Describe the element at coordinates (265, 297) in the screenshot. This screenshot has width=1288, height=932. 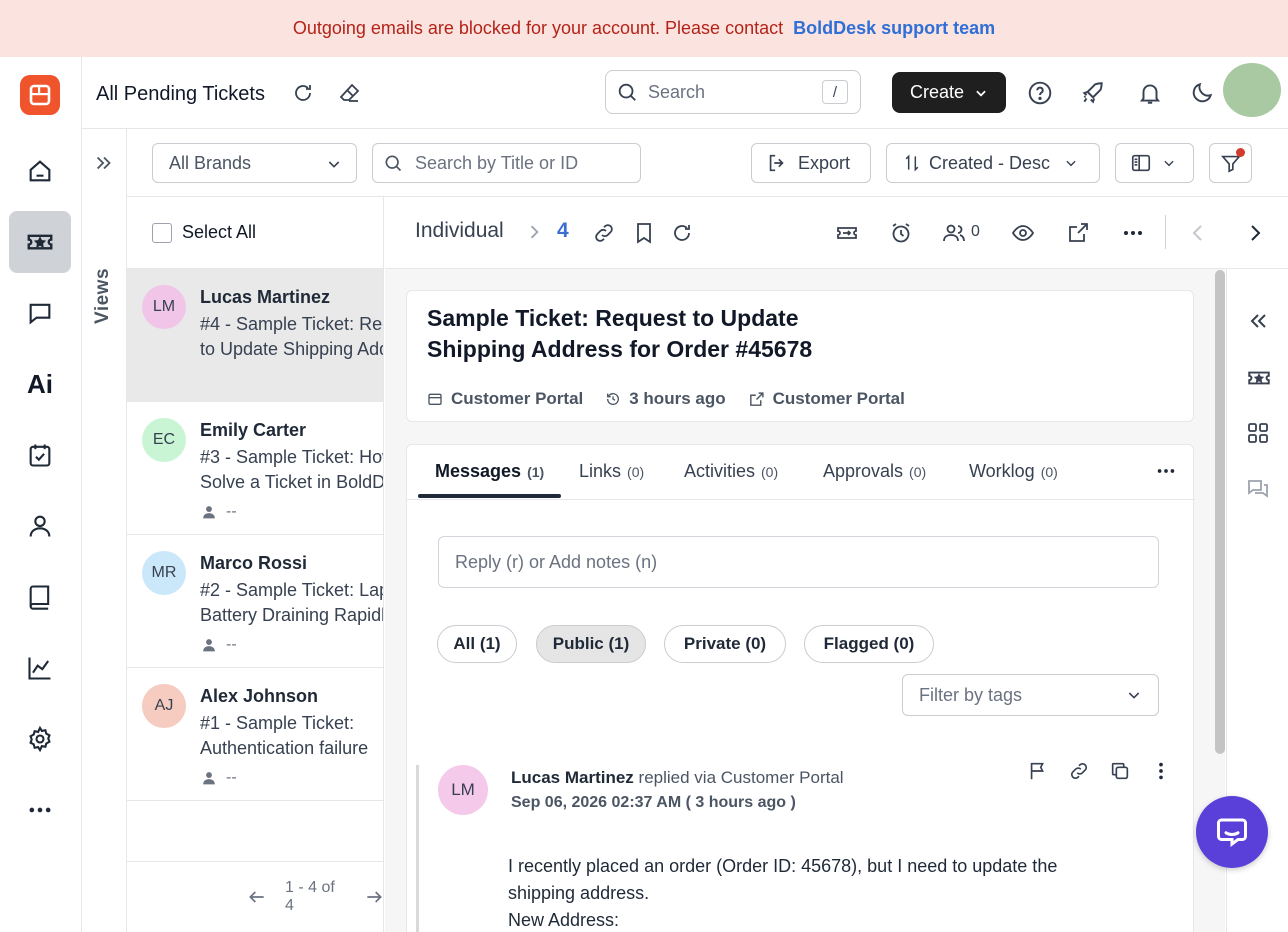
I see `ticket-requester: Lucas Martinez` at that location.